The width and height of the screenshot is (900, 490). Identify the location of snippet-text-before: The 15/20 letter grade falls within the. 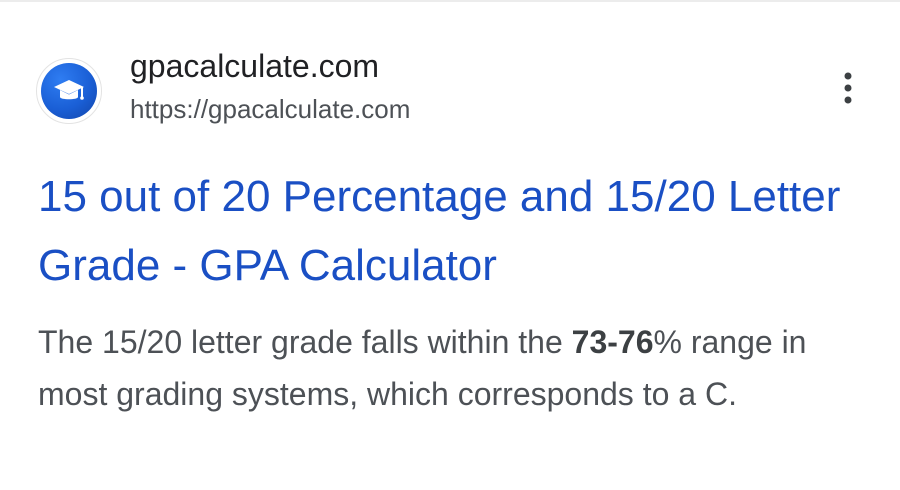
(305, 342).